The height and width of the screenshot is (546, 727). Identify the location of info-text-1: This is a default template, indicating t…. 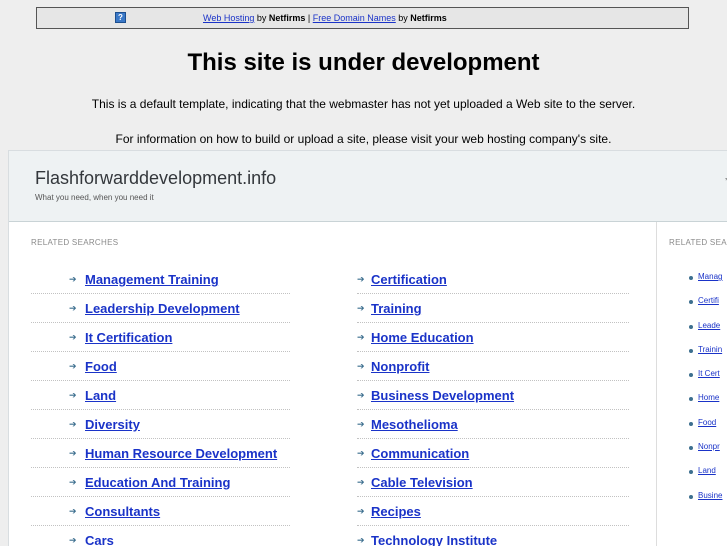
(363, 104).